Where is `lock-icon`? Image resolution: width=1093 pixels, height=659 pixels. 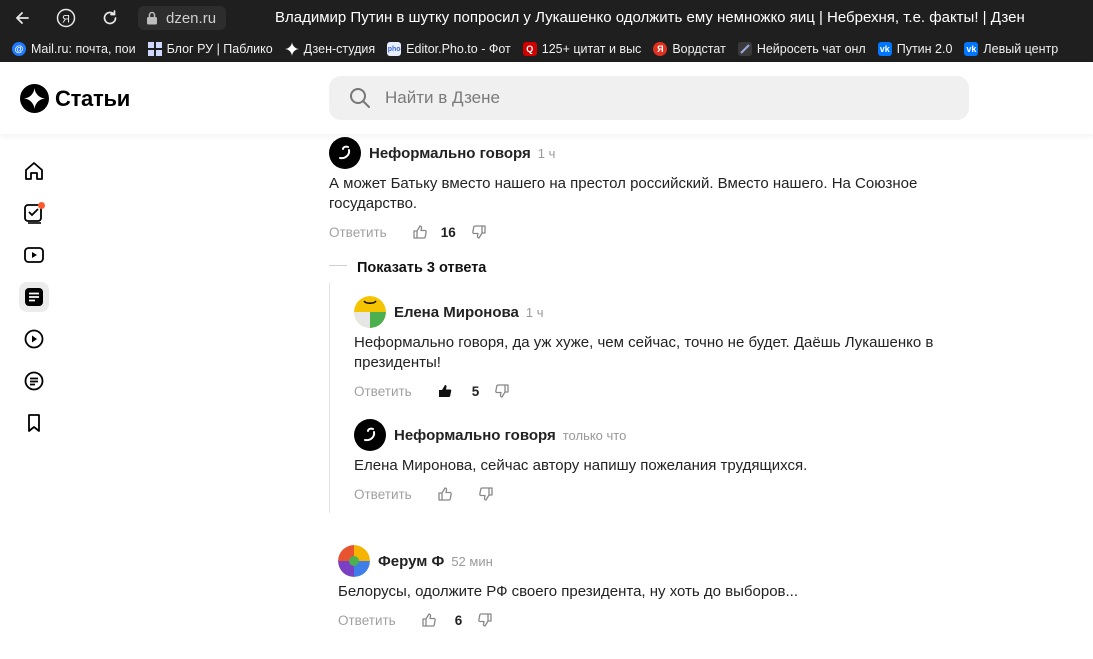
lock-icon is located at coordinates (152, 18).